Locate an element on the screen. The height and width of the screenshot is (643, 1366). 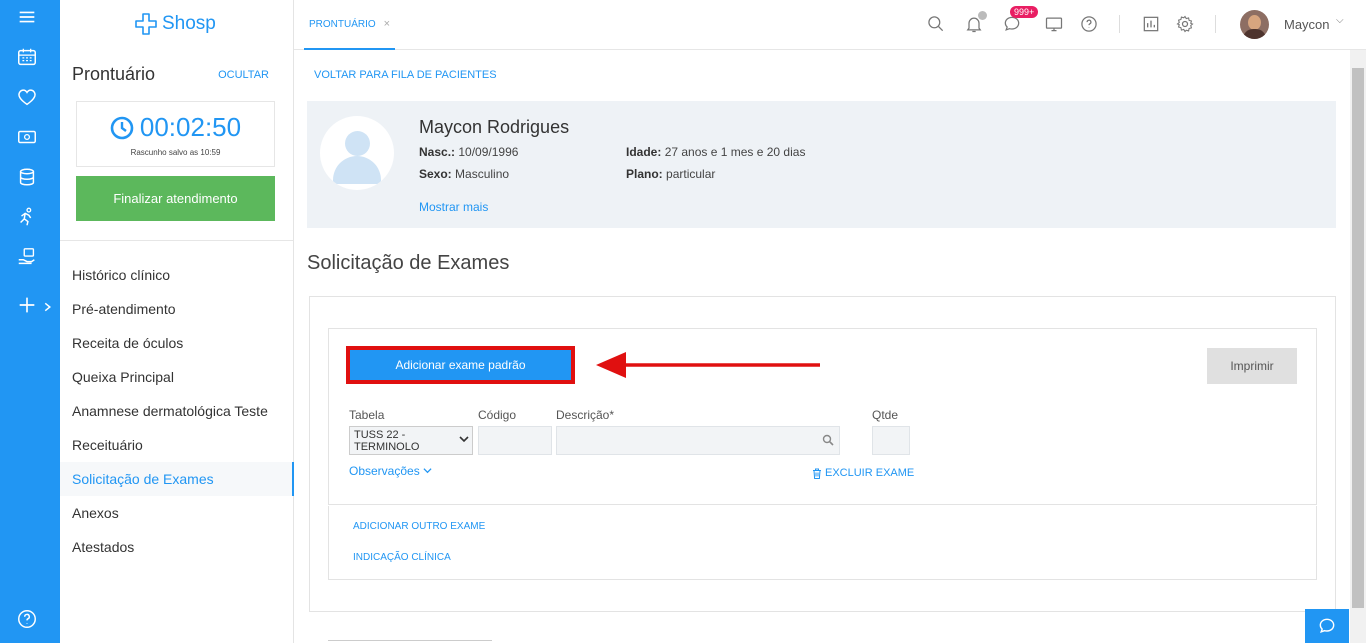
database-icon is located at coordinates (27, 177).